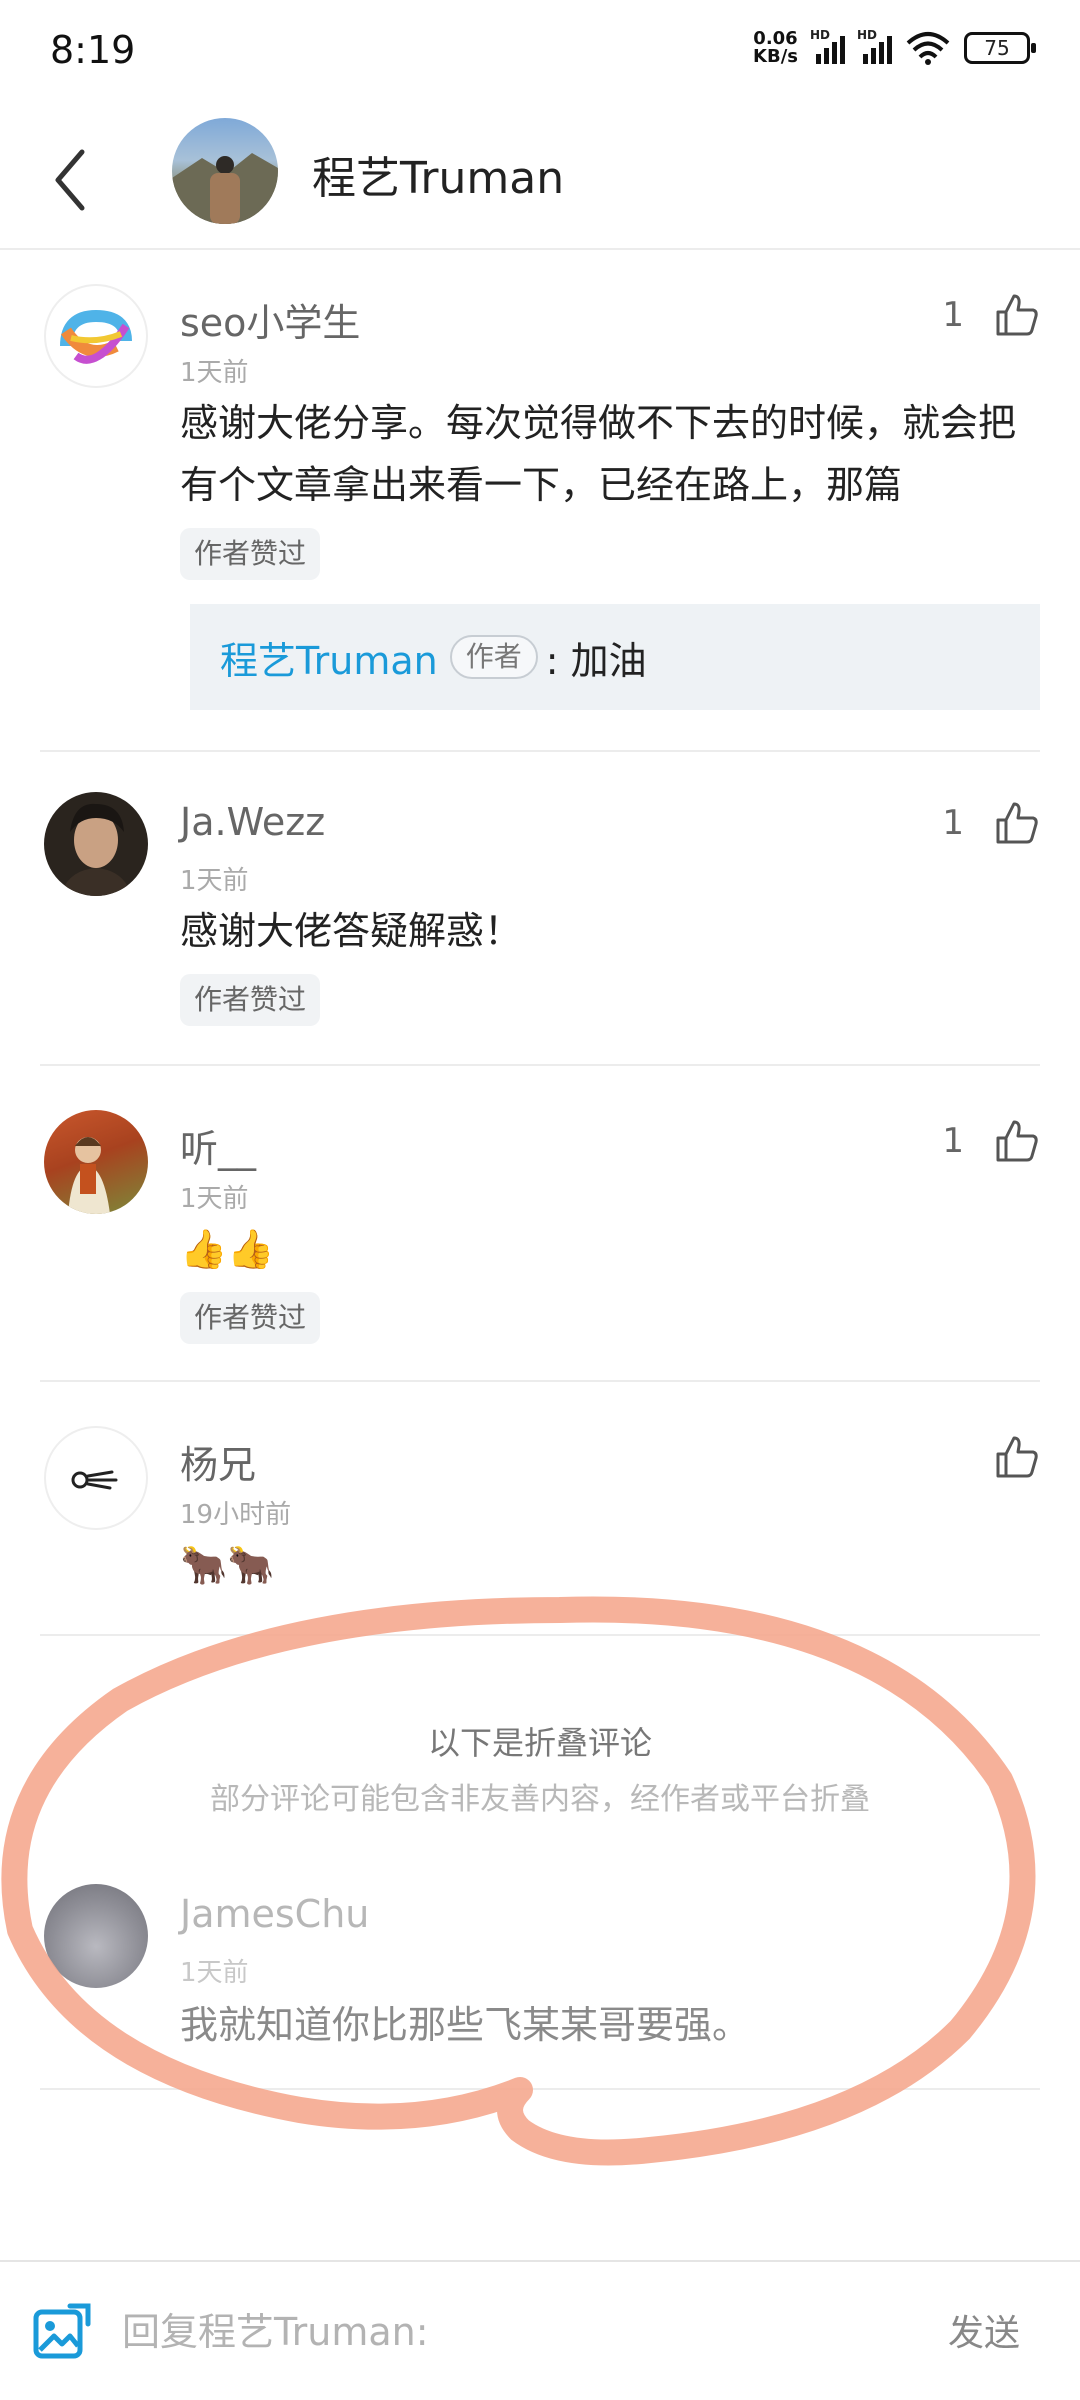  I want to click on send-button: 发送, so click(984, 2330).